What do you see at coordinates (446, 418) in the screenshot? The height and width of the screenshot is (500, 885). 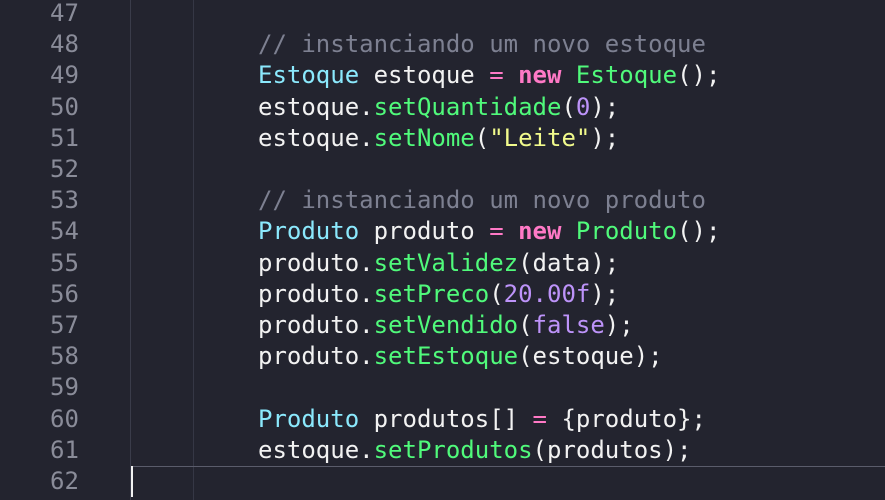 I see `code-token: produtos[]` at bounding box center [446, 418].